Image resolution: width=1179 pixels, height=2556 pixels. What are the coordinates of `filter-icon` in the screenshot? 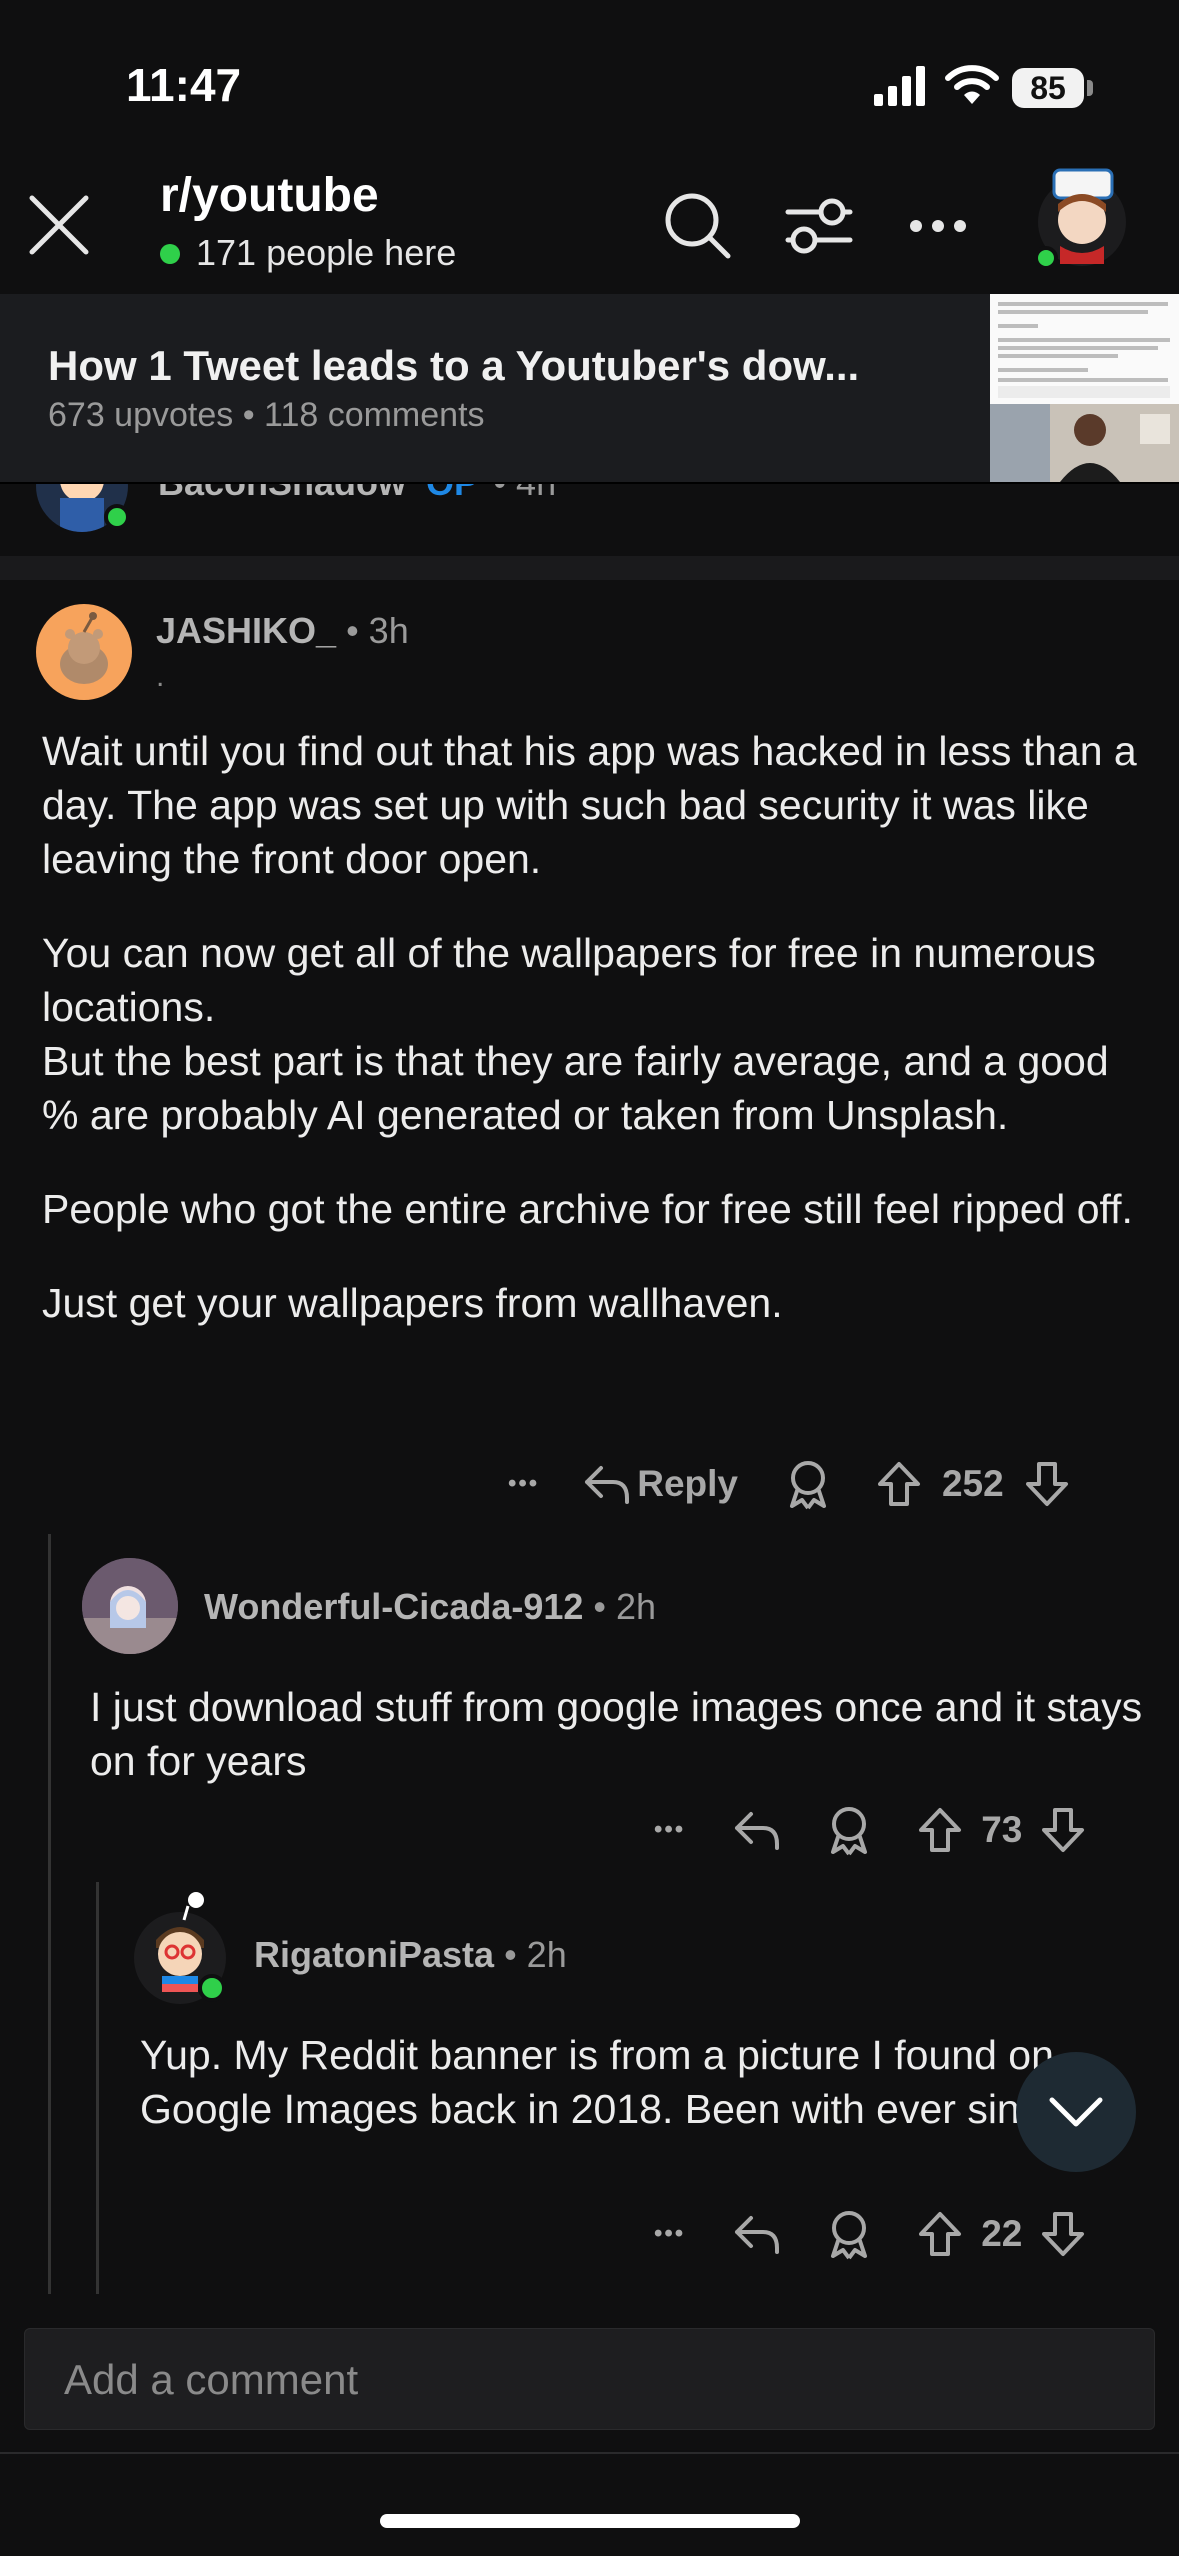 It's located at (819, 226).